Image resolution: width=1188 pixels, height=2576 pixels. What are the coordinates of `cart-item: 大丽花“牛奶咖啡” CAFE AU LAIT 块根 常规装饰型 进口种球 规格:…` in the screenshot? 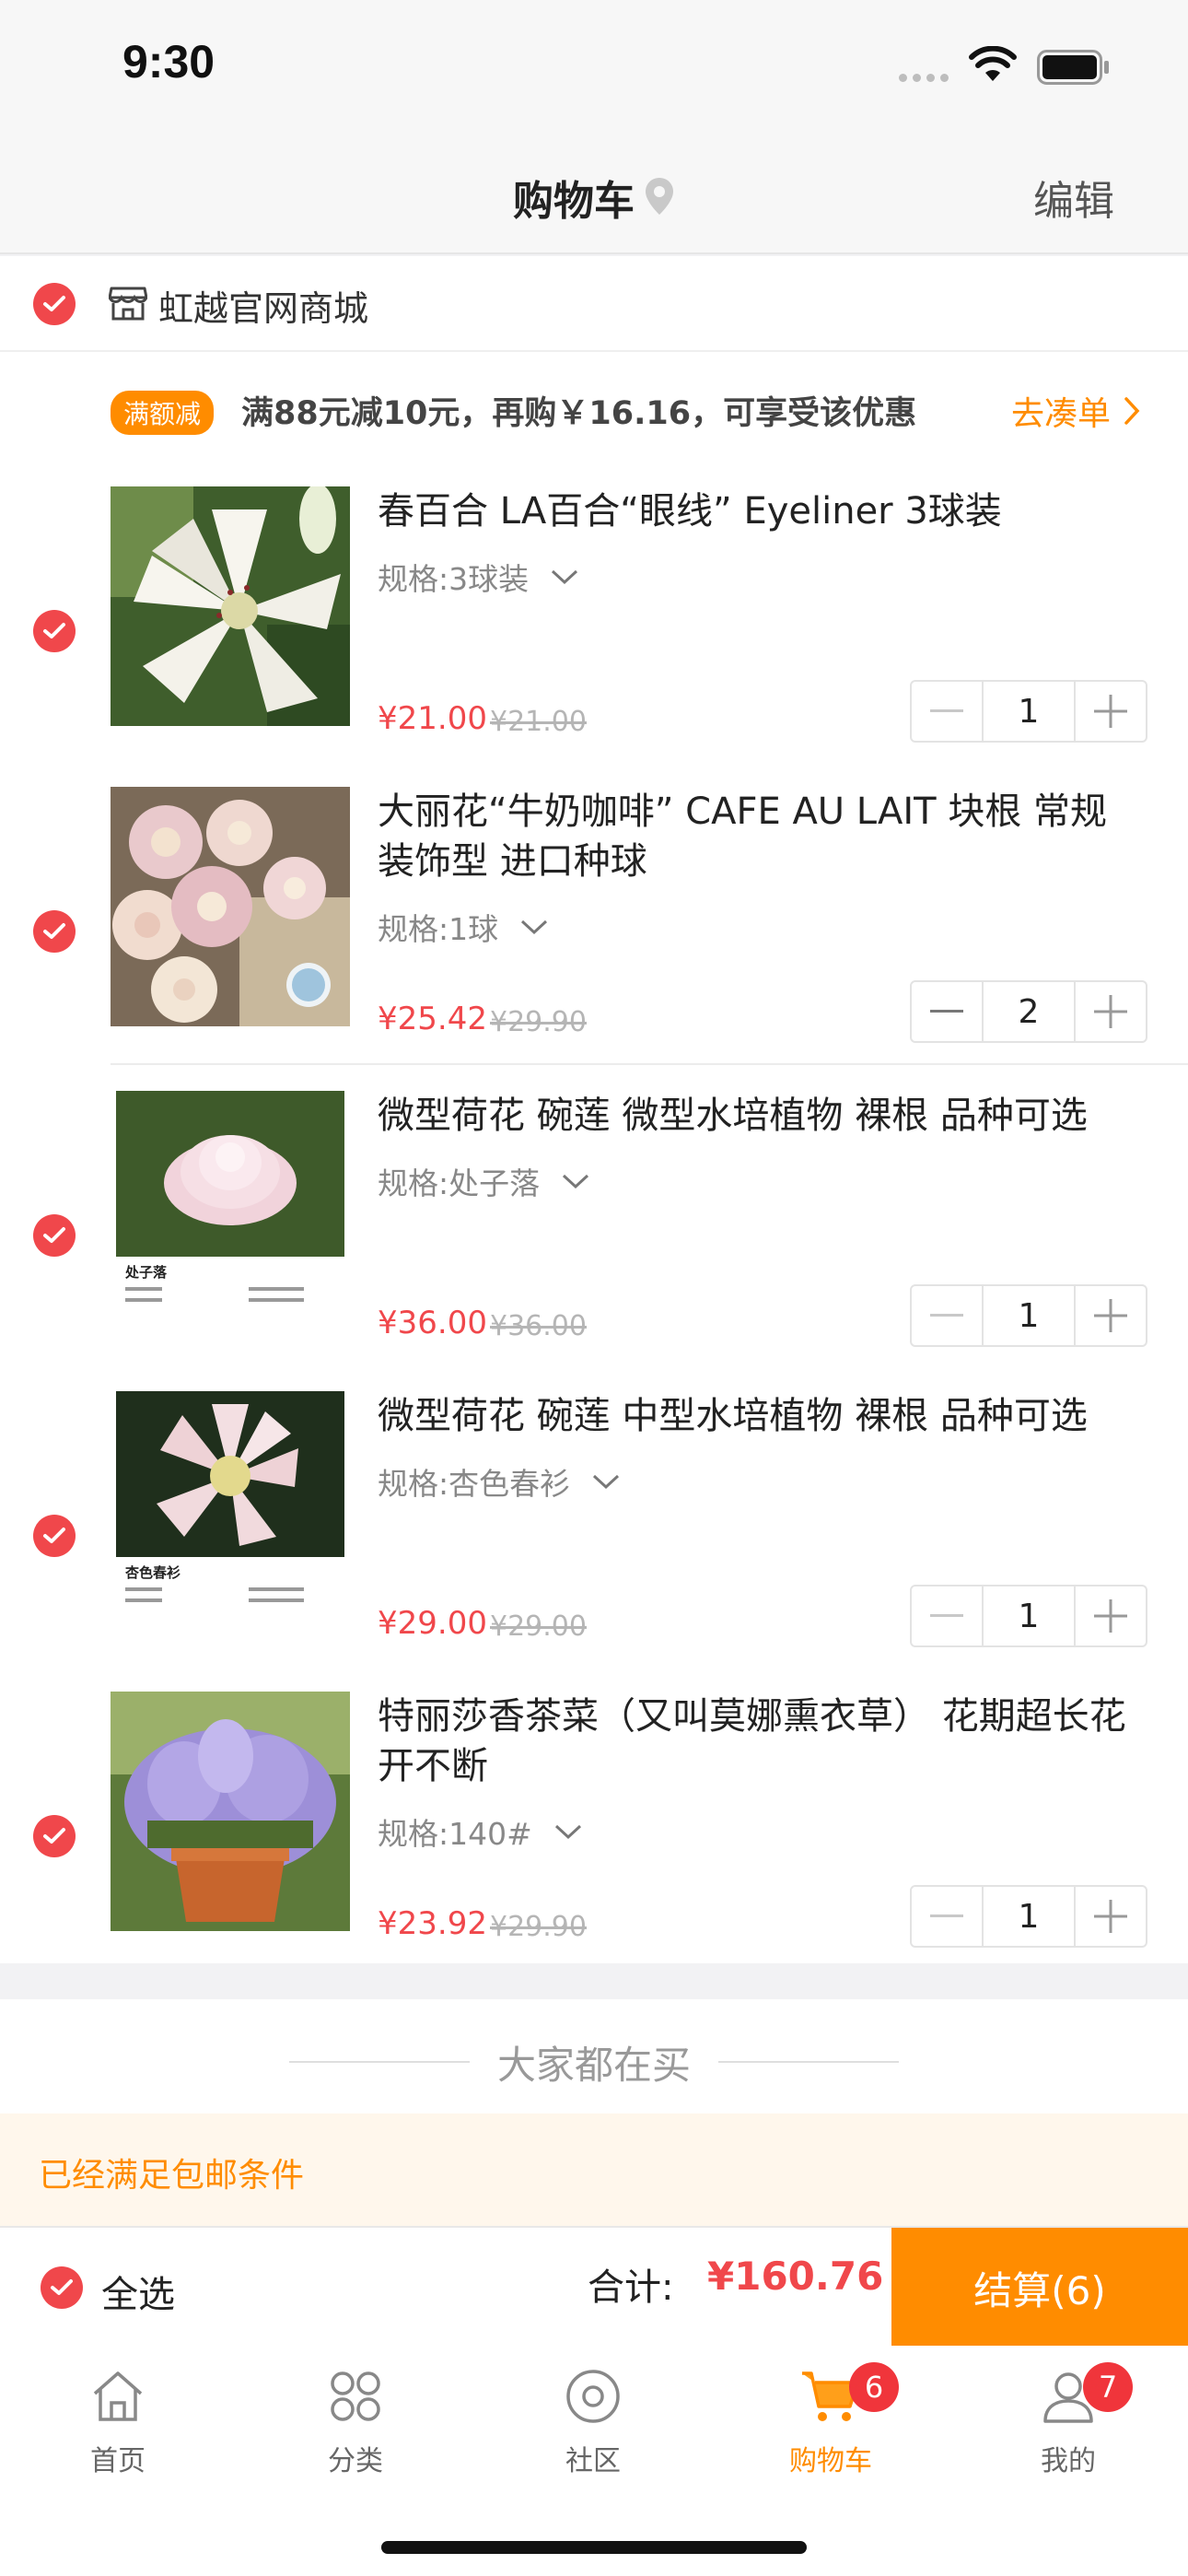 It's located at (594, 937).